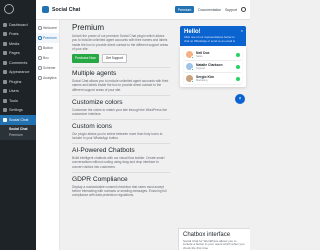 Image resolution: width=320 pixels, height=250 pixels. I want to click on sidebar-item: Dashboard, so click(18, 25).